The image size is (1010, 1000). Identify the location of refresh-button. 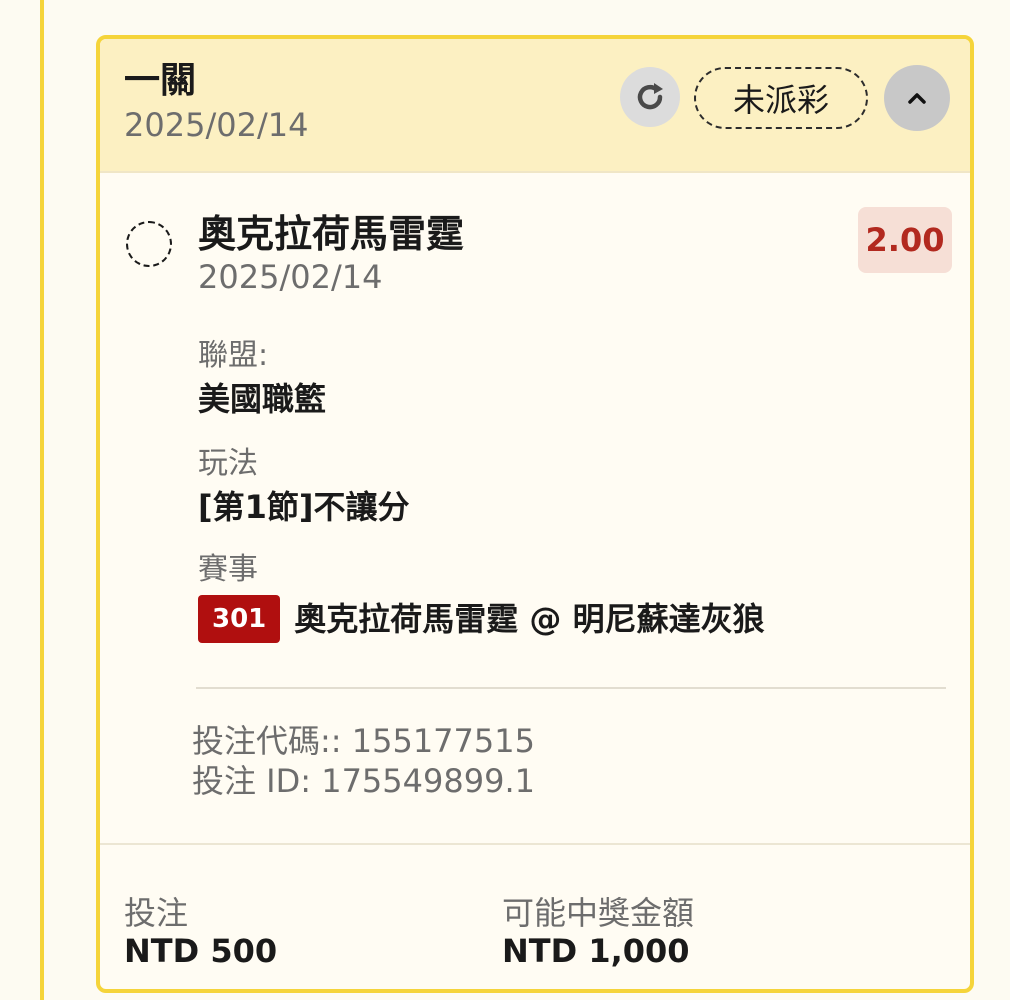
(650, 97).